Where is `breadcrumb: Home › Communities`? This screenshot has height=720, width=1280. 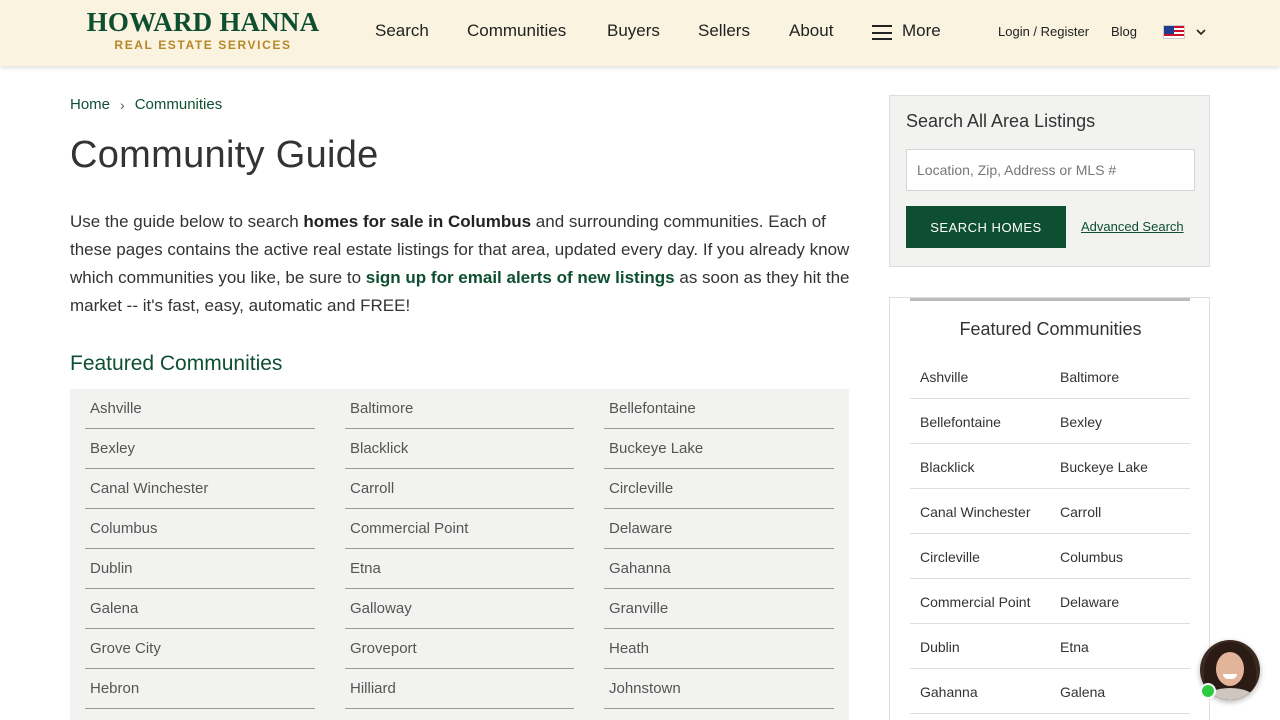 breadcrumb: Home › Communities is located at coordinates (146, 104).